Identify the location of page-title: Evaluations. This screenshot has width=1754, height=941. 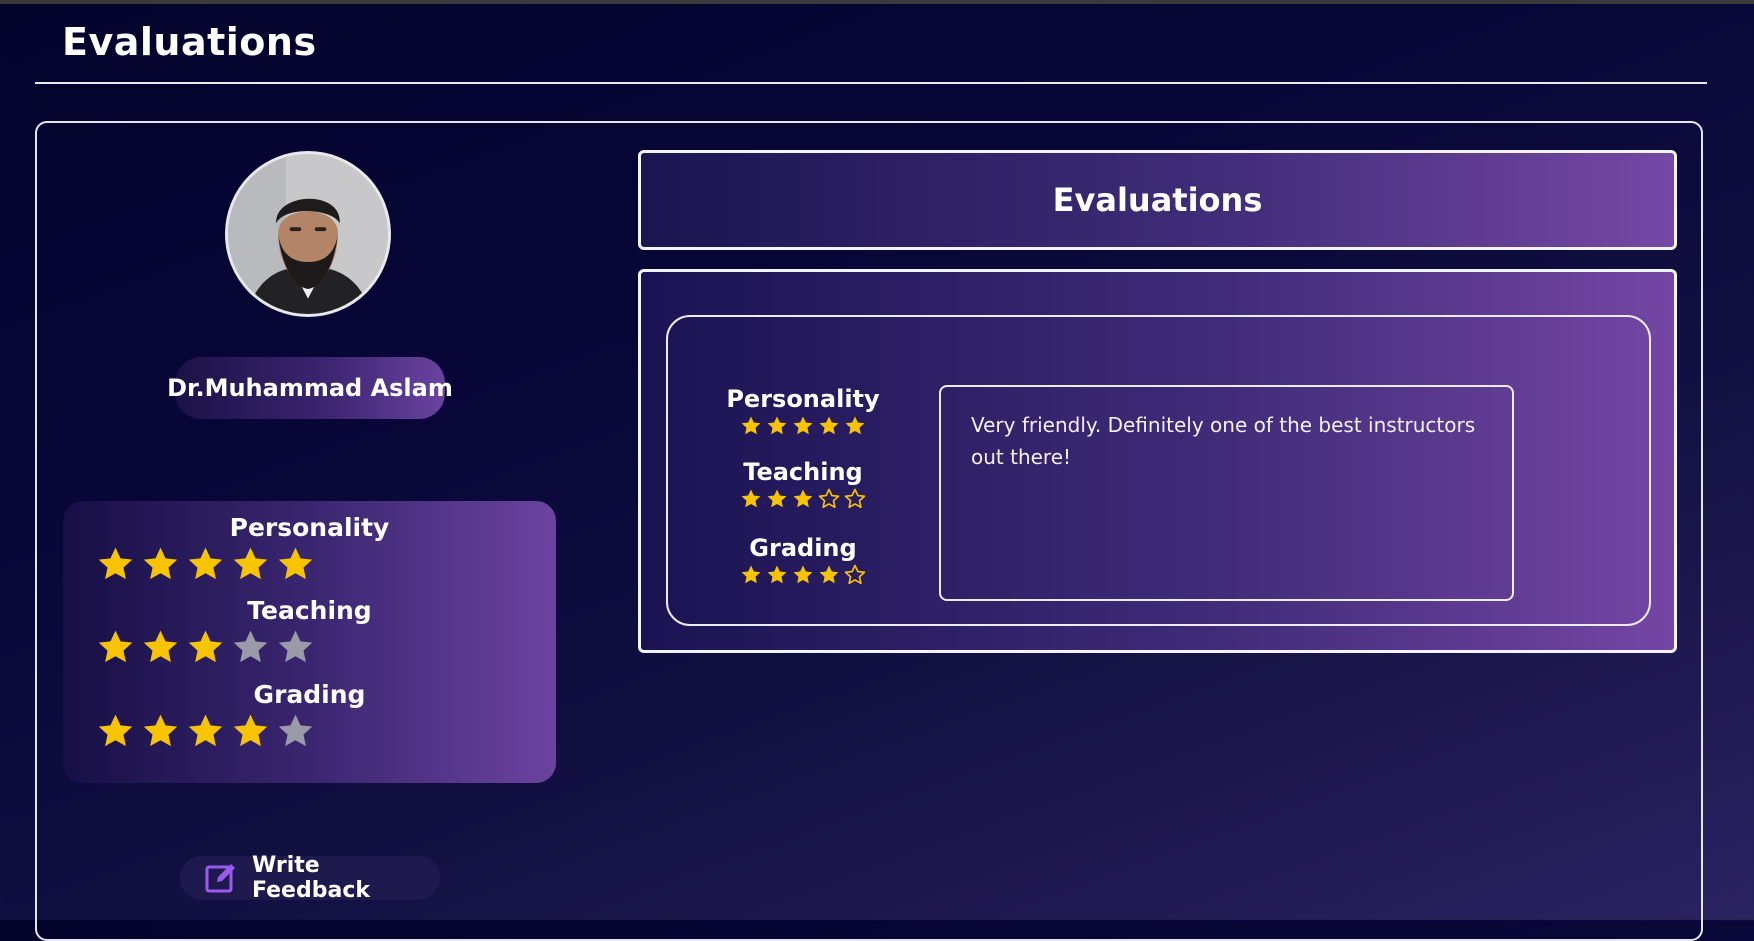
(189, 42).